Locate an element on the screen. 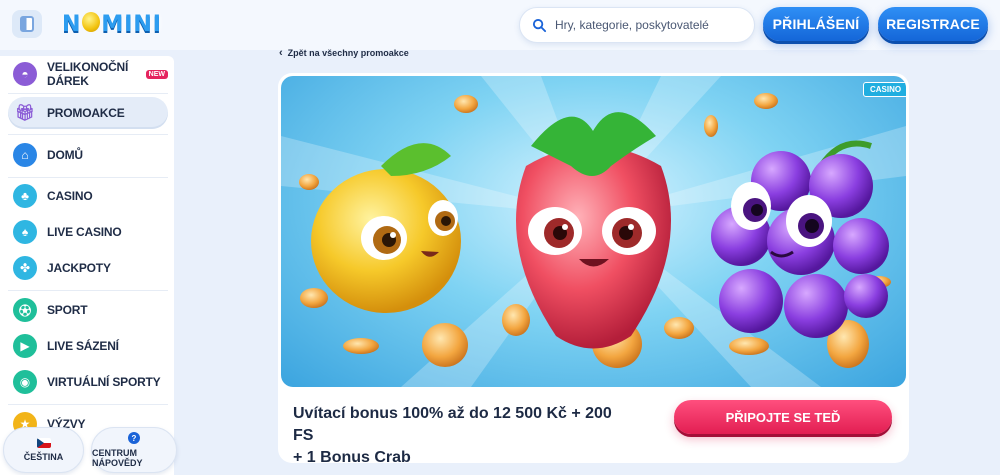 Image resolution: width=1000 pixels, height=475 pixels. sidebar-item-sport: ⚽︎ SPORT is located at coordinates (88, 310).